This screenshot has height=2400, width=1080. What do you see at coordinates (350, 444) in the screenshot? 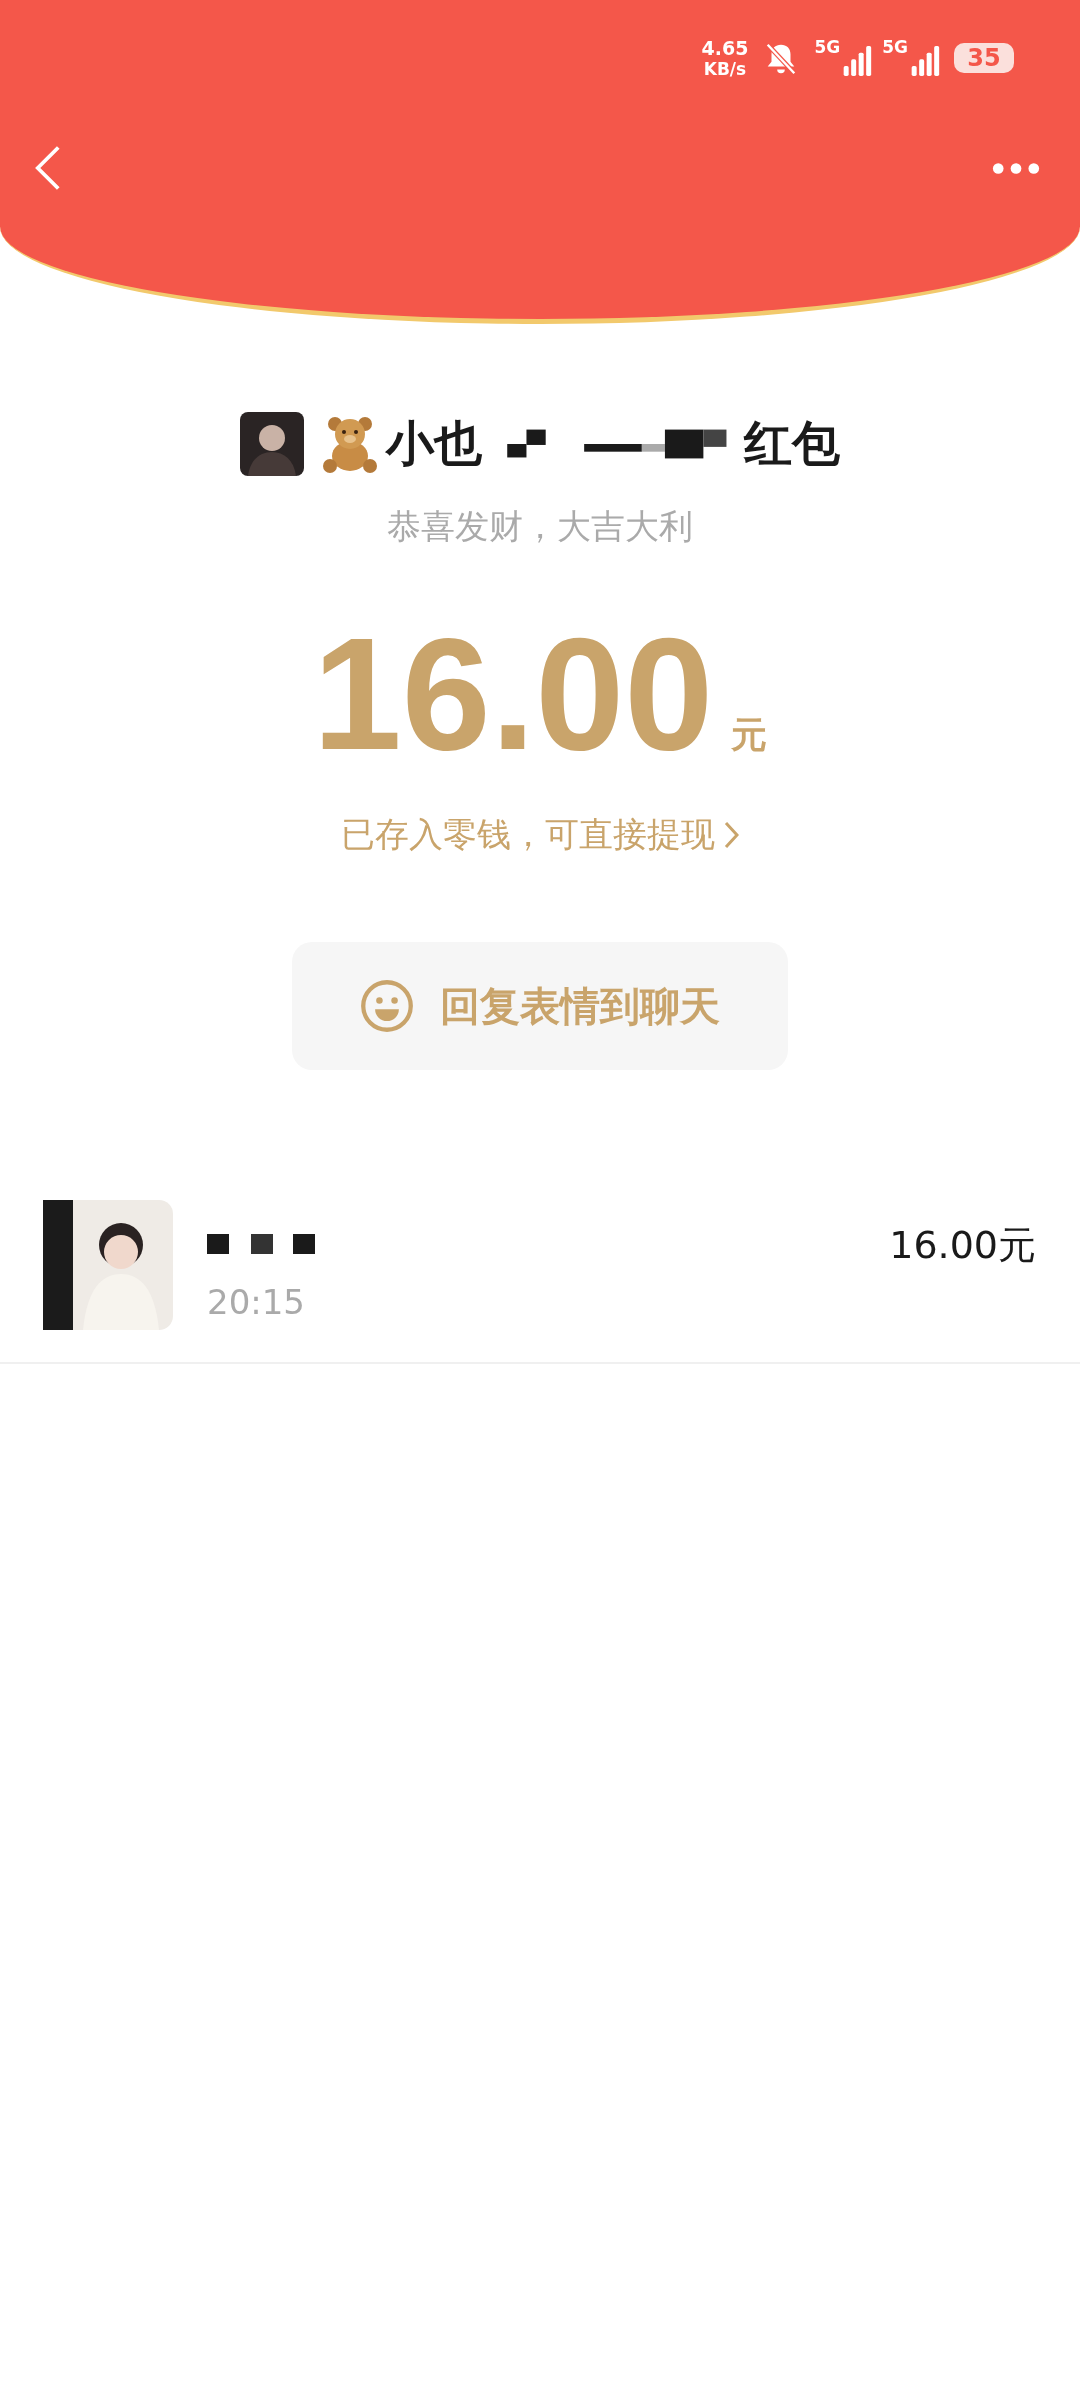
I see `teddy-bear-icon` at bounding box center [350, 444].